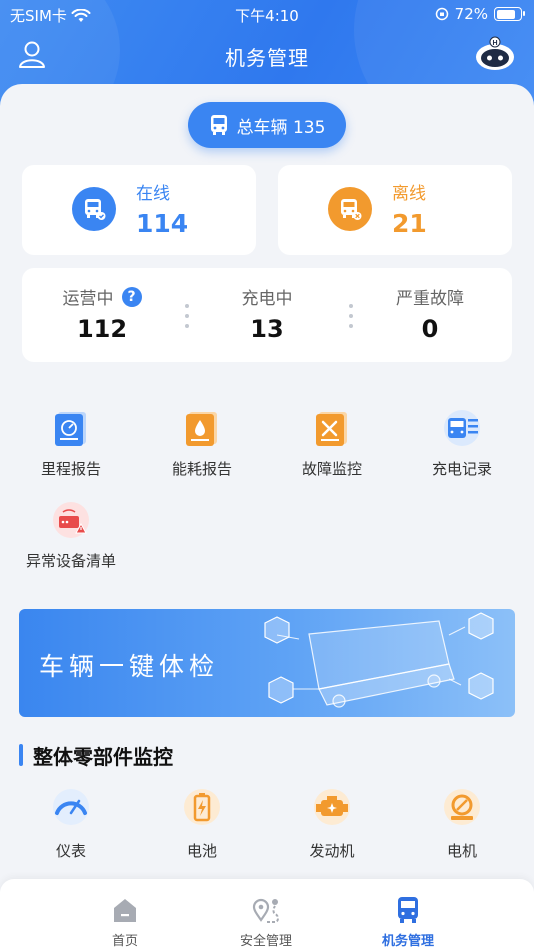  Describe the element at coordinates (471, 14) in the screenshot. I see `battery-percent: 72%` at that location.